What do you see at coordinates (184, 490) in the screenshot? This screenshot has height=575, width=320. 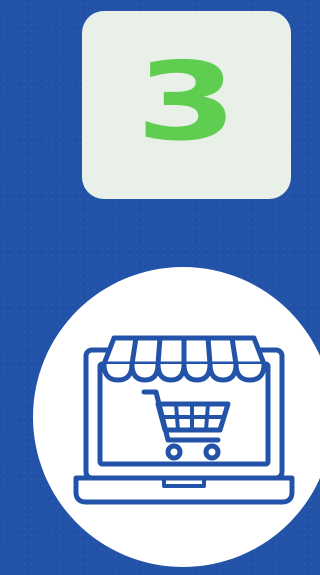 I see `laptop-base-shape` at bounding box center [184, 490].